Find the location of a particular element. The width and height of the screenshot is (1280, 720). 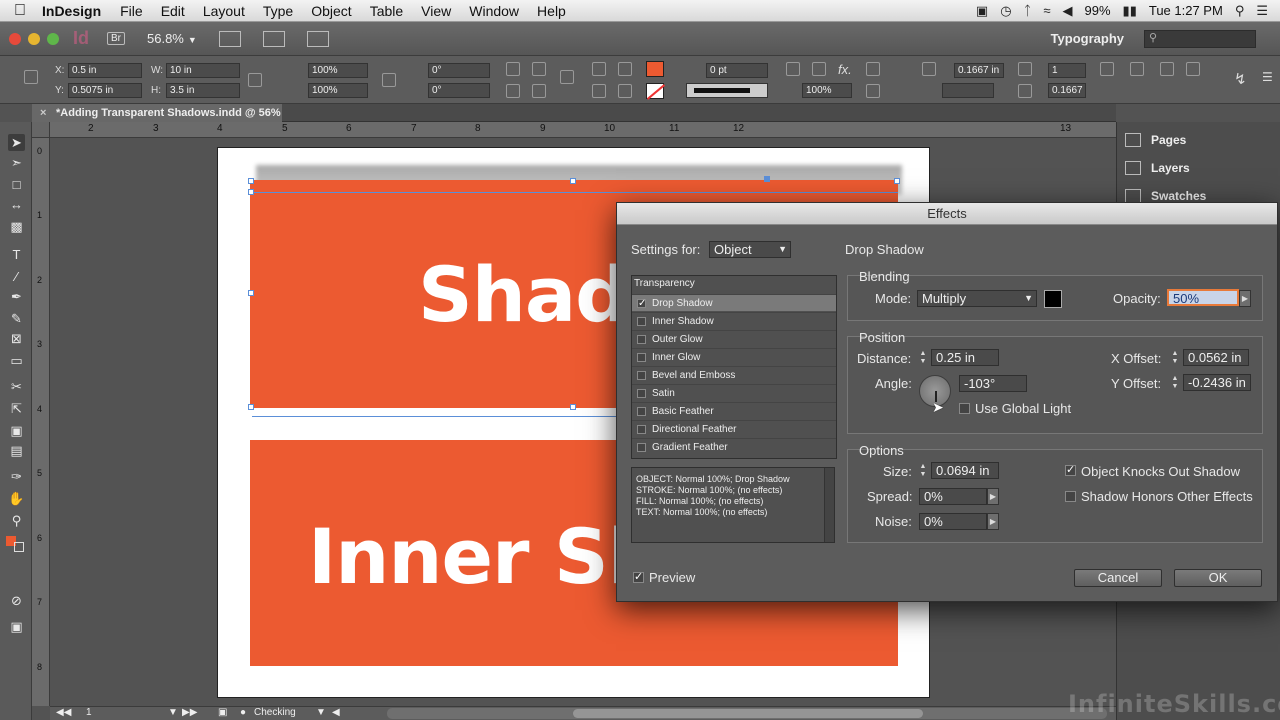

noise-input: 0% is located at coordinates (953, 521).